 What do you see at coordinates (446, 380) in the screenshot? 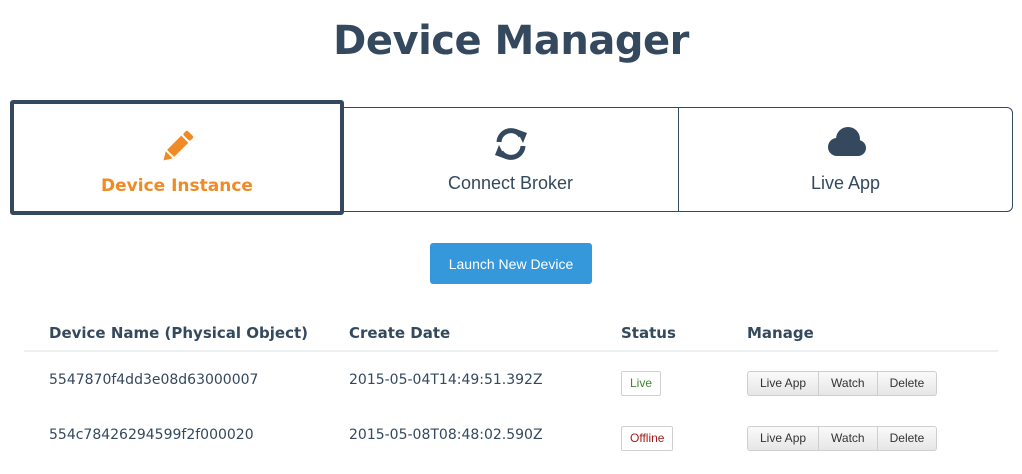
I see `create-date: 2015-05-04T14:49:51.392Z` at bounding box center [446, 380].